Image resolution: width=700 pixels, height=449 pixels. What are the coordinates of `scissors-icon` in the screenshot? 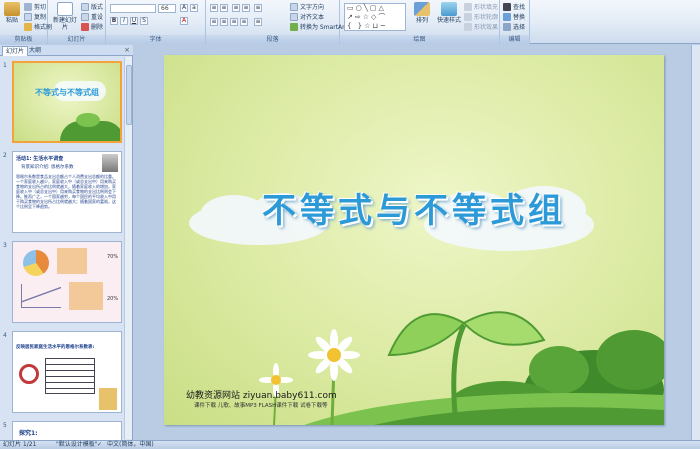 It's located at (28, 6).